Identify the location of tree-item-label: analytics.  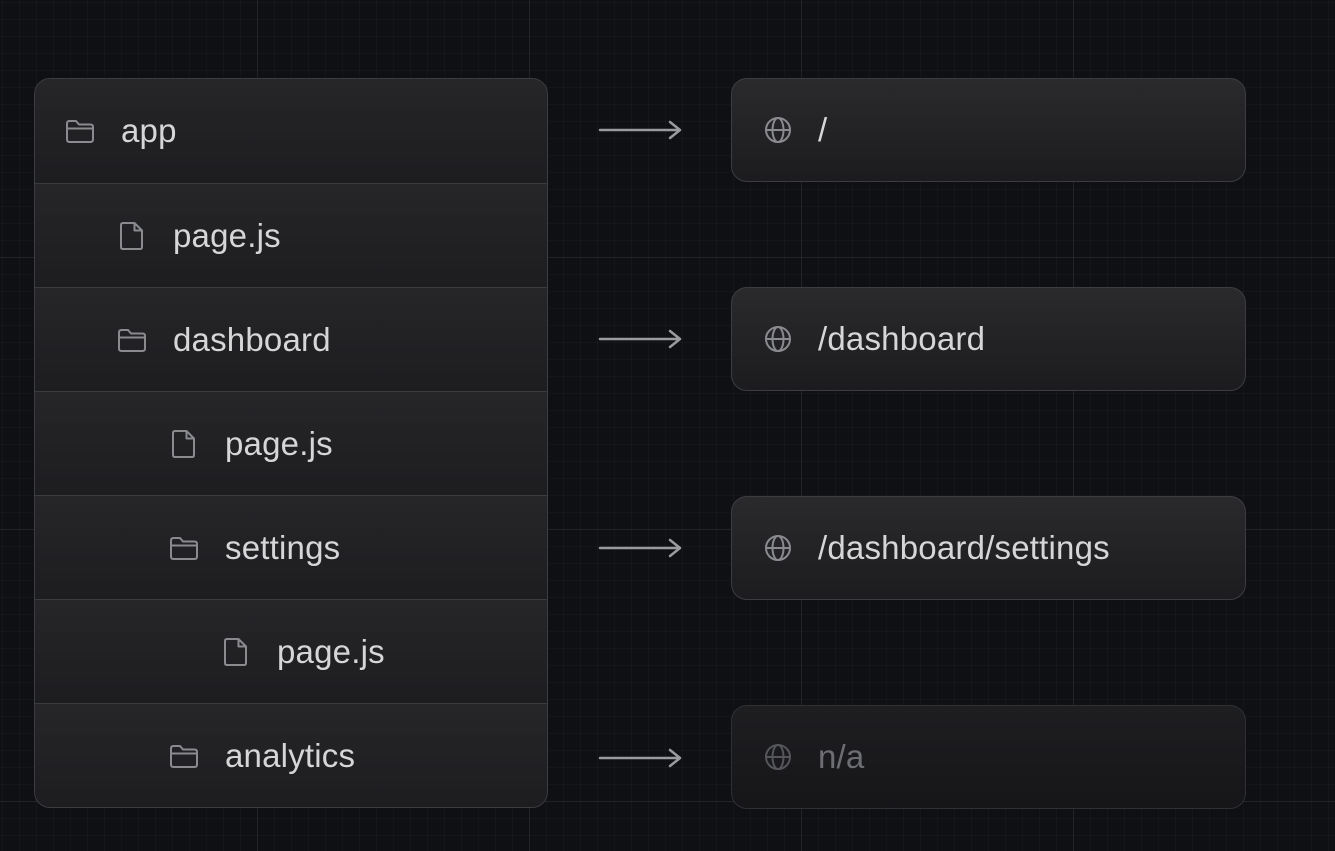
(290, 755).